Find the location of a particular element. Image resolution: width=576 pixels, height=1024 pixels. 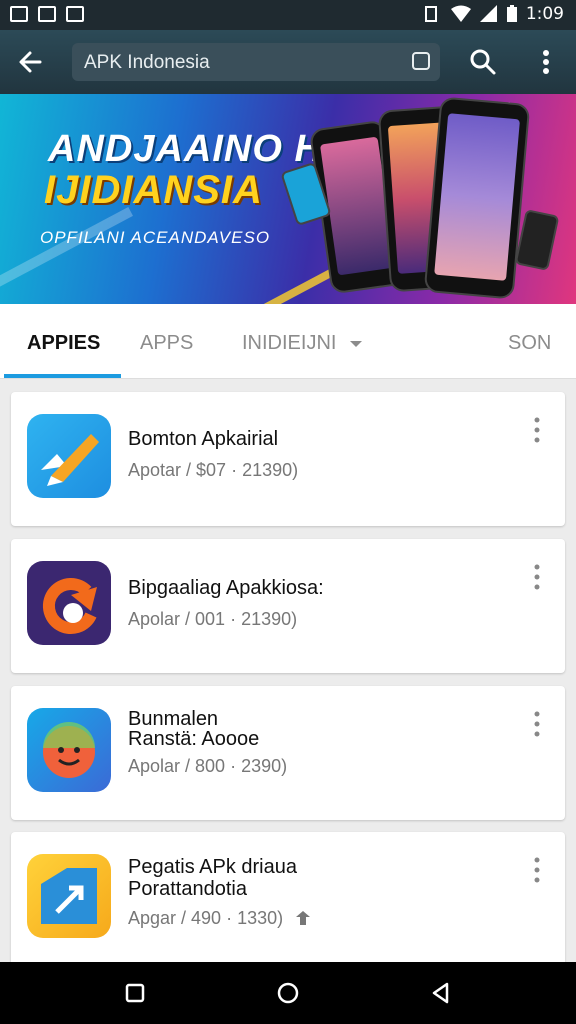

home-circle-icon is located at coordinates (288, 993).